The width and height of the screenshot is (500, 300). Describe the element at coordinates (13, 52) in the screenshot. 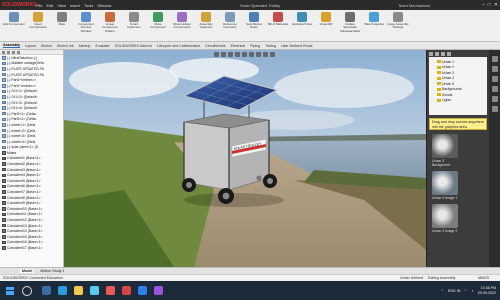

I see `config-icon` at that location.